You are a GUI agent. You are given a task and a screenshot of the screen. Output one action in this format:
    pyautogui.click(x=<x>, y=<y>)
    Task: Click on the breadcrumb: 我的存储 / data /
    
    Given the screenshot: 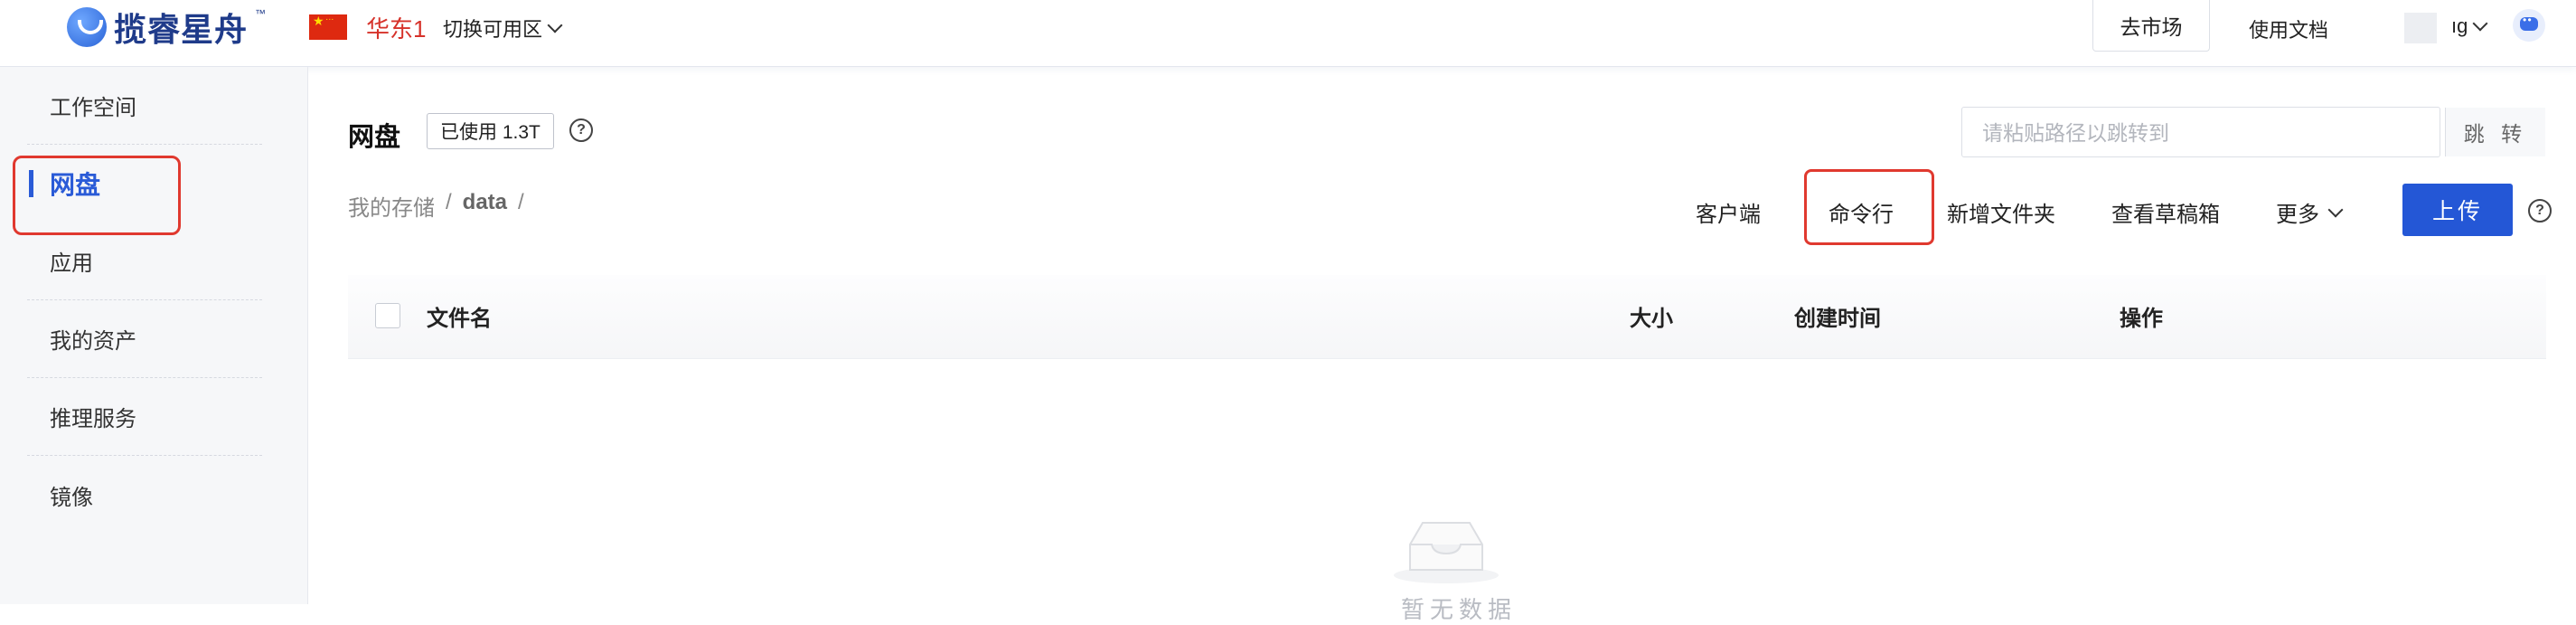 What is the action you would take?
    pyautogui.click(x=436, y=206)
    